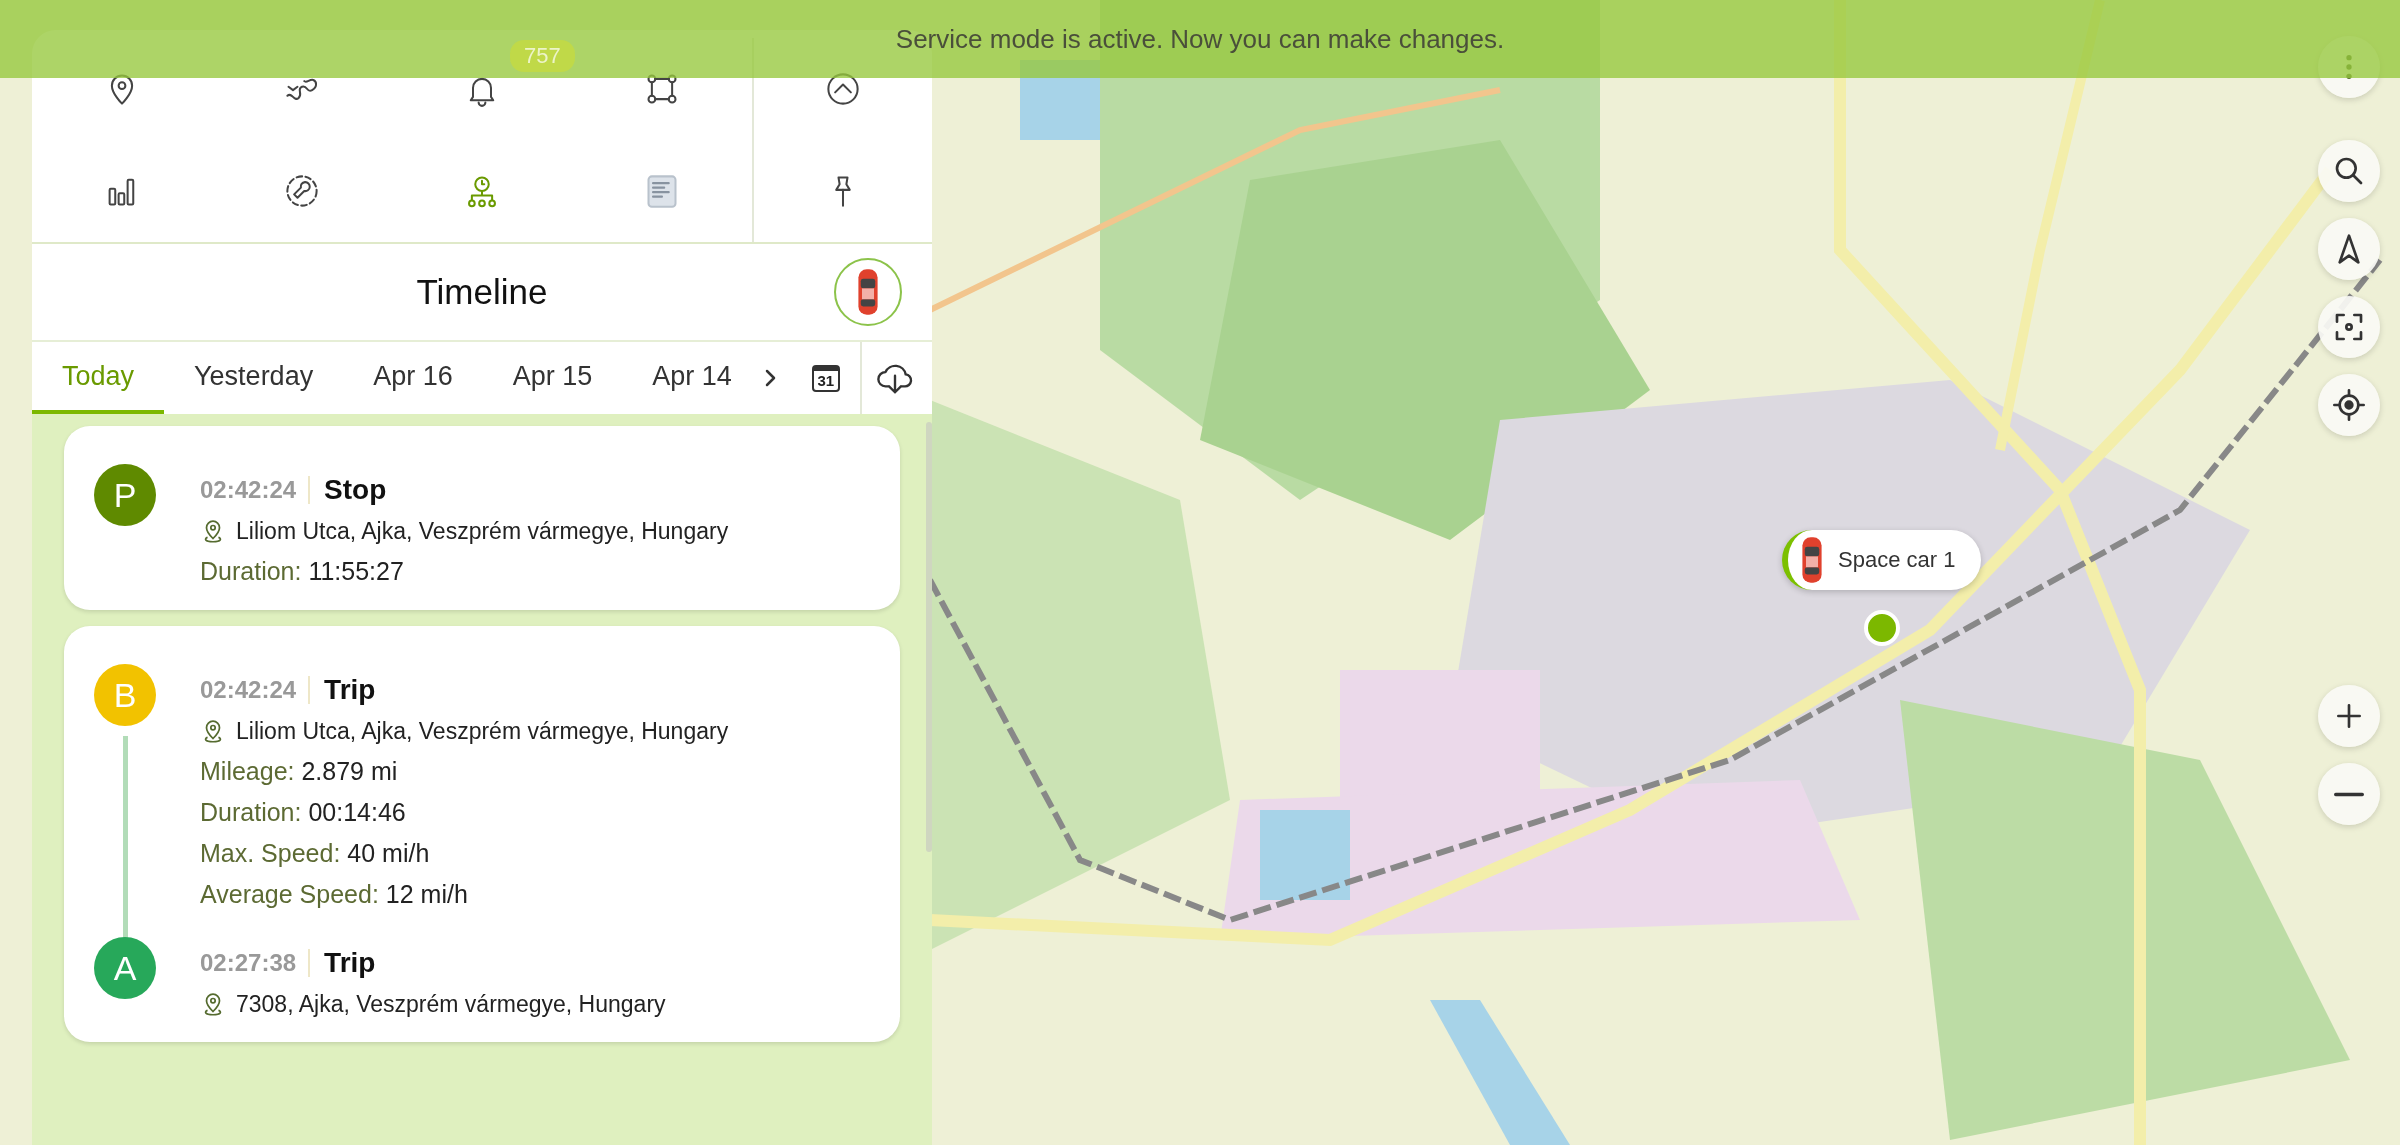 The height and width of the screenshot is (1145, 2400). Describe the element at coordinates (1897, 560) in the screenshot. I see `vehicle-name: Space car 1` at that location.